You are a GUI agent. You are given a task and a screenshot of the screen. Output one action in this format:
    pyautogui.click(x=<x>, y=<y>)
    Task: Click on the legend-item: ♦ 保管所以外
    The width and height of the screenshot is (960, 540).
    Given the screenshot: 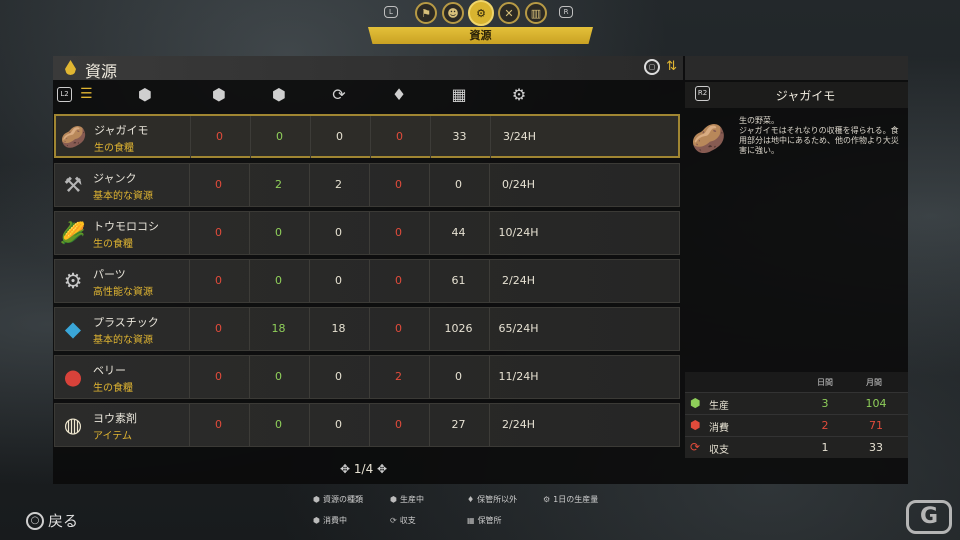 What is the action you would take?
    pyautogui.click(x=492, y=499)
    